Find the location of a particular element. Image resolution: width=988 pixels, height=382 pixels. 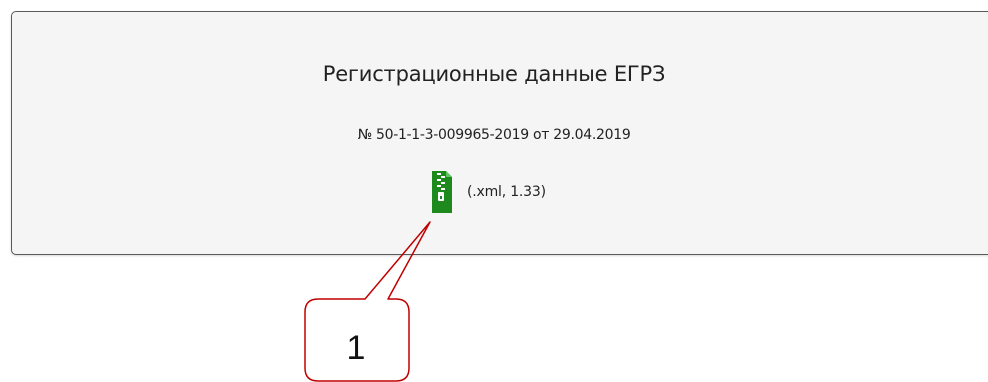

download-file-link: (.xml, 1.33) is located at coordinates (488, 192).